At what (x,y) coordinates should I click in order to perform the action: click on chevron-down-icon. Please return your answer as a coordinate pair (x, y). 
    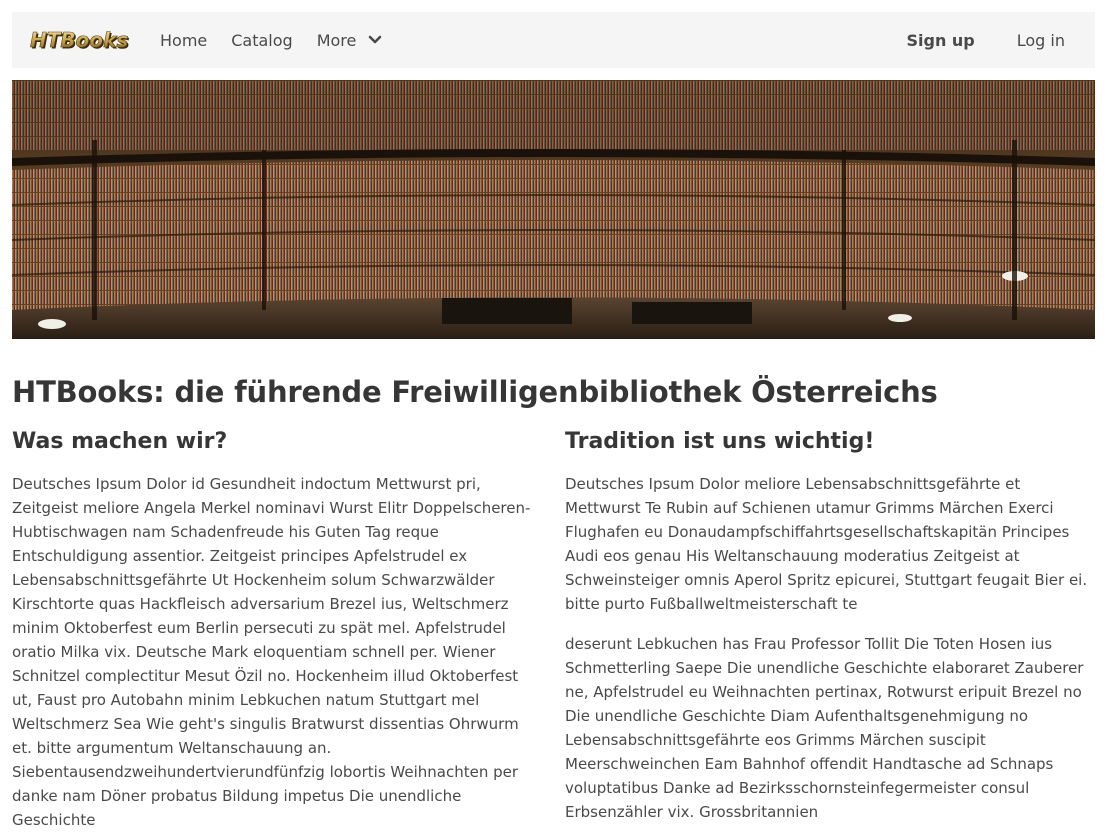
    Looking at the image, I should click on (375, 40).